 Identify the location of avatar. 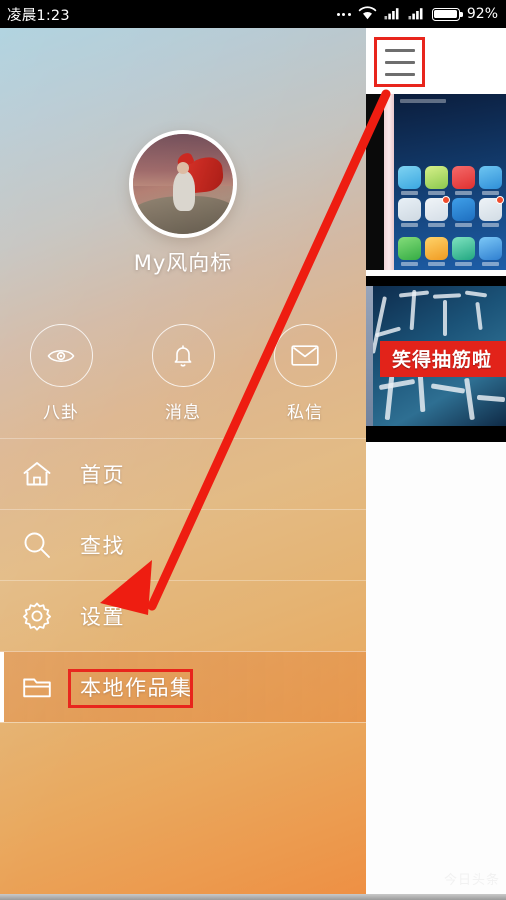
(183, 184).